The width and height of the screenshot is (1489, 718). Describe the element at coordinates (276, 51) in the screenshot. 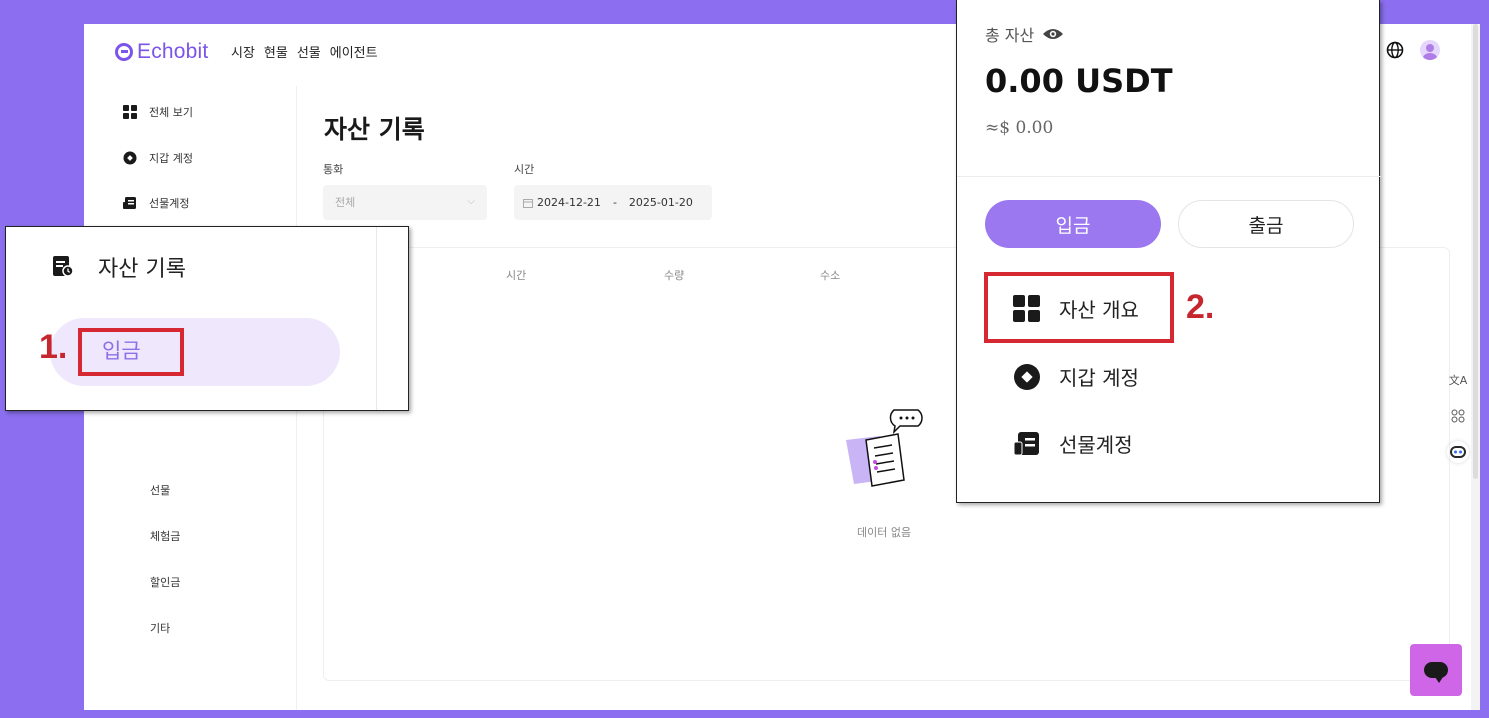

I see `nav-item-spot: 현물` at that location.